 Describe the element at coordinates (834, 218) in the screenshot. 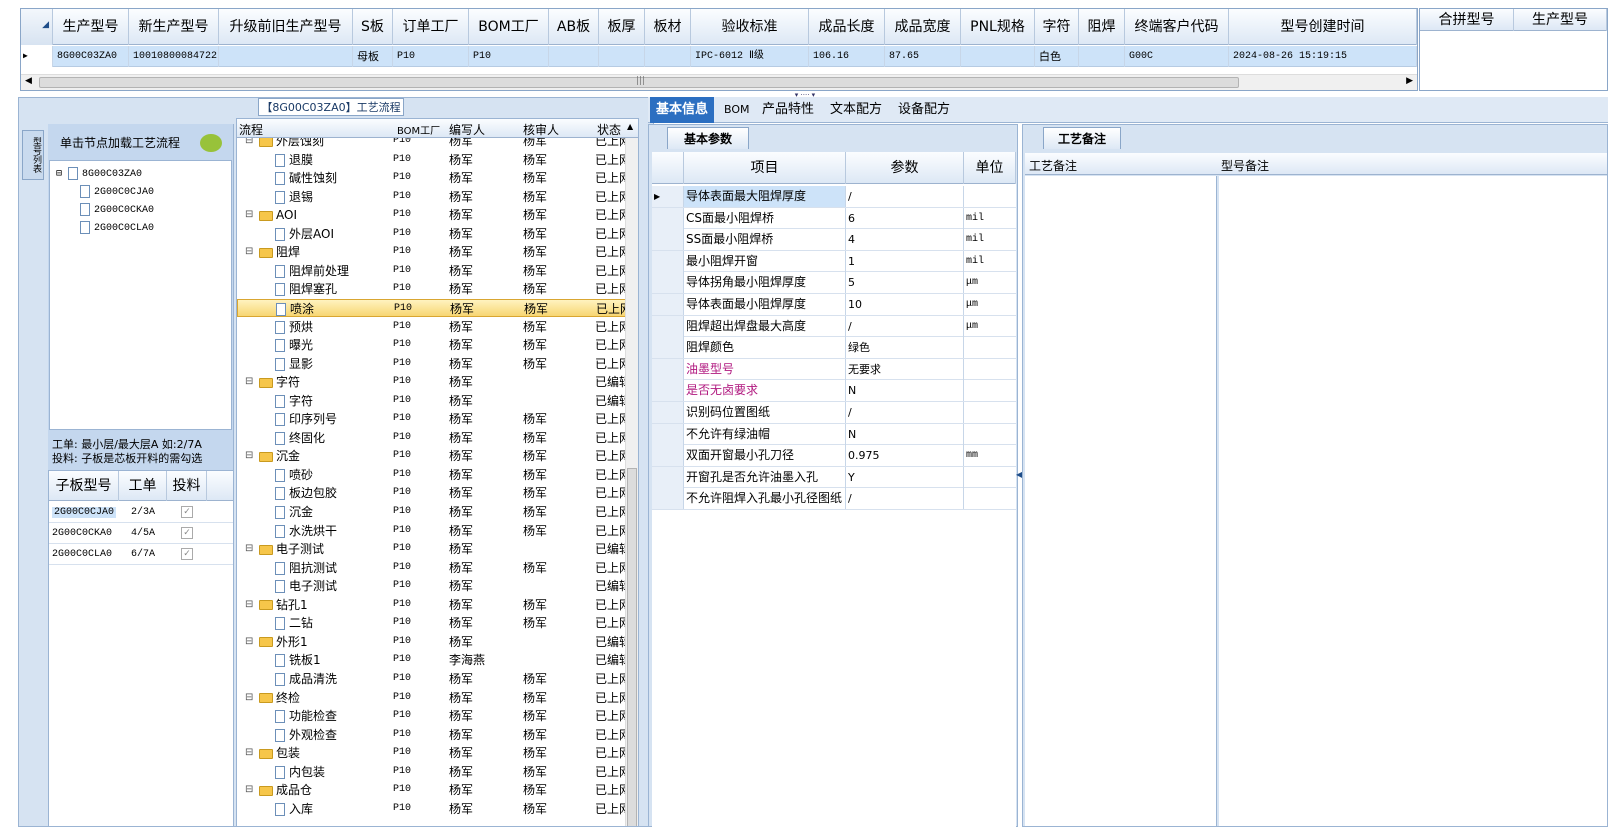

I see `param-row: CS面最小阻焊桥 6 mil` at that location.